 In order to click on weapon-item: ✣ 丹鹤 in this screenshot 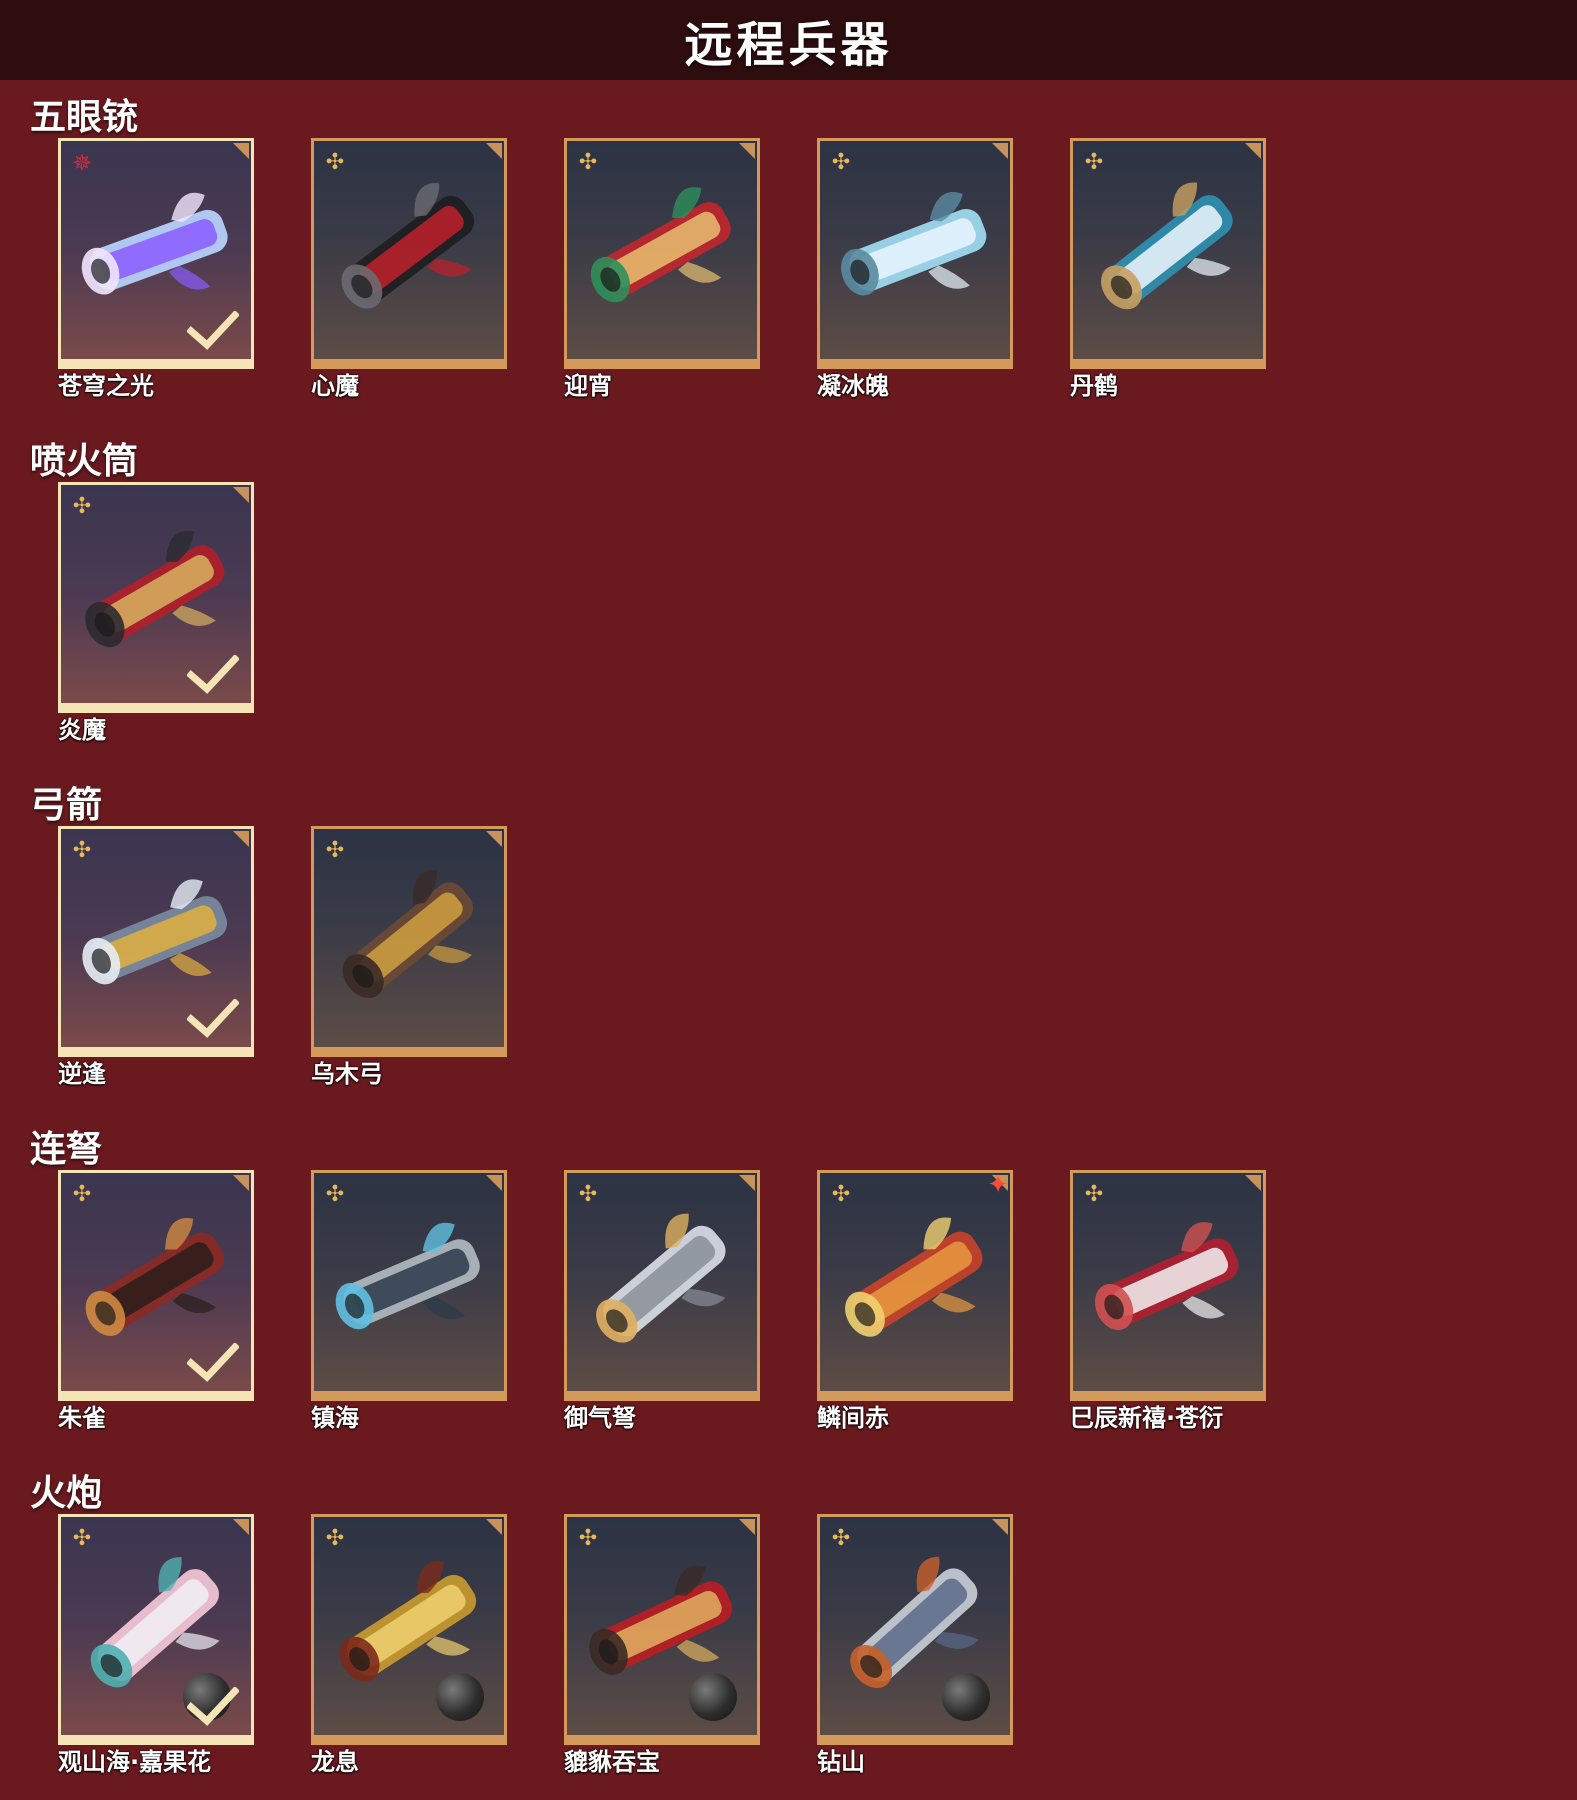, I will do `click(1168, 273)`.